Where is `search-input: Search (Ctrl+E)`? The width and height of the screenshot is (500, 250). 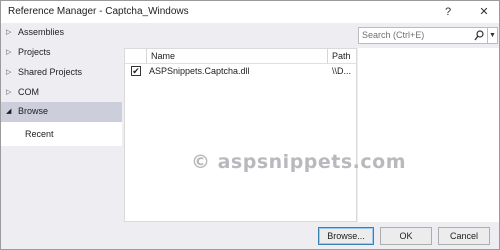
search-input: Search (Ctrl+E) is located at coordinates (423, 35).